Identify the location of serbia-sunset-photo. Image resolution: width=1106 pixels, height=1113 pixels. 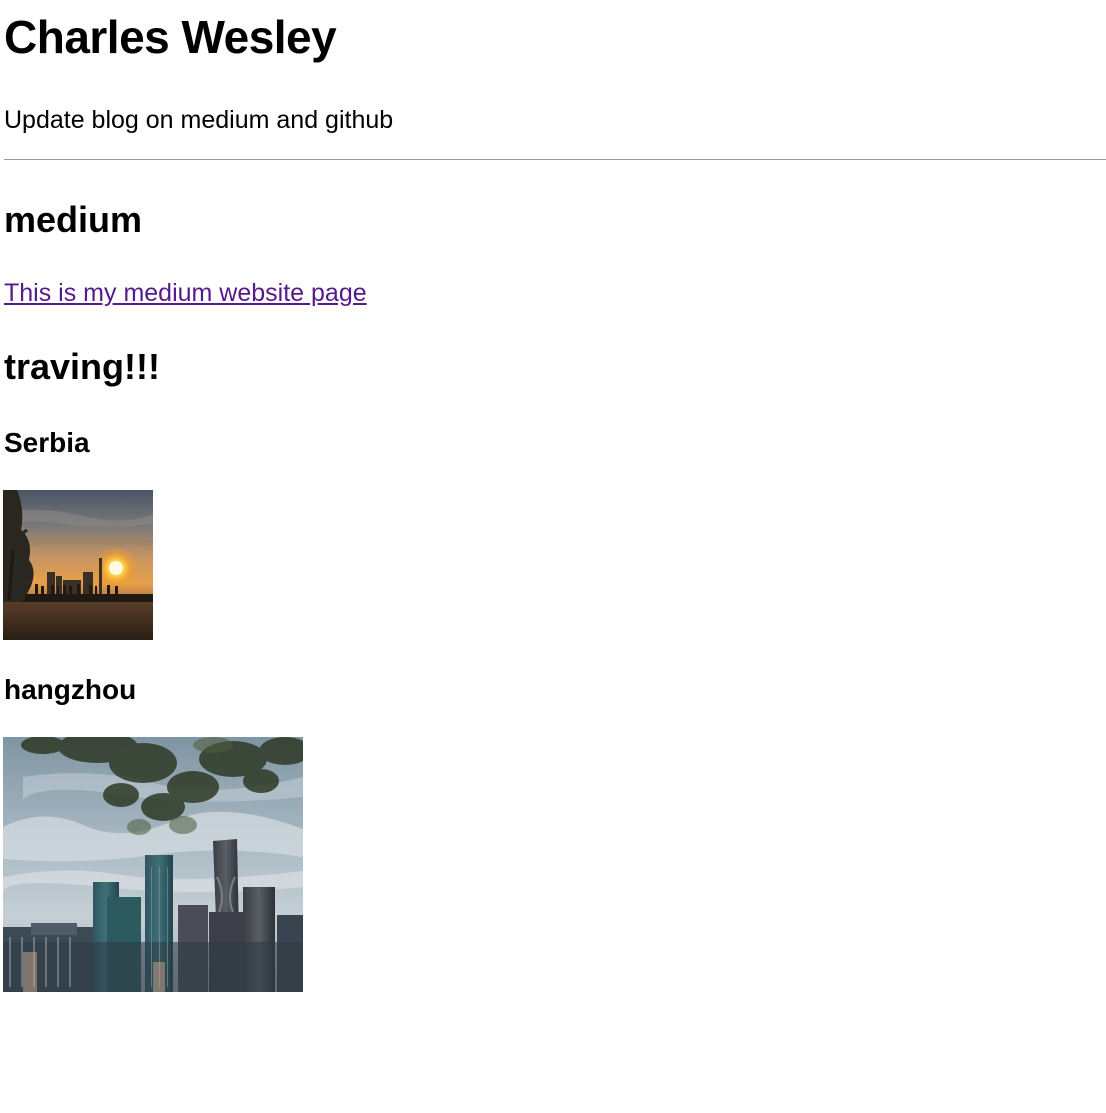
(78, 565).